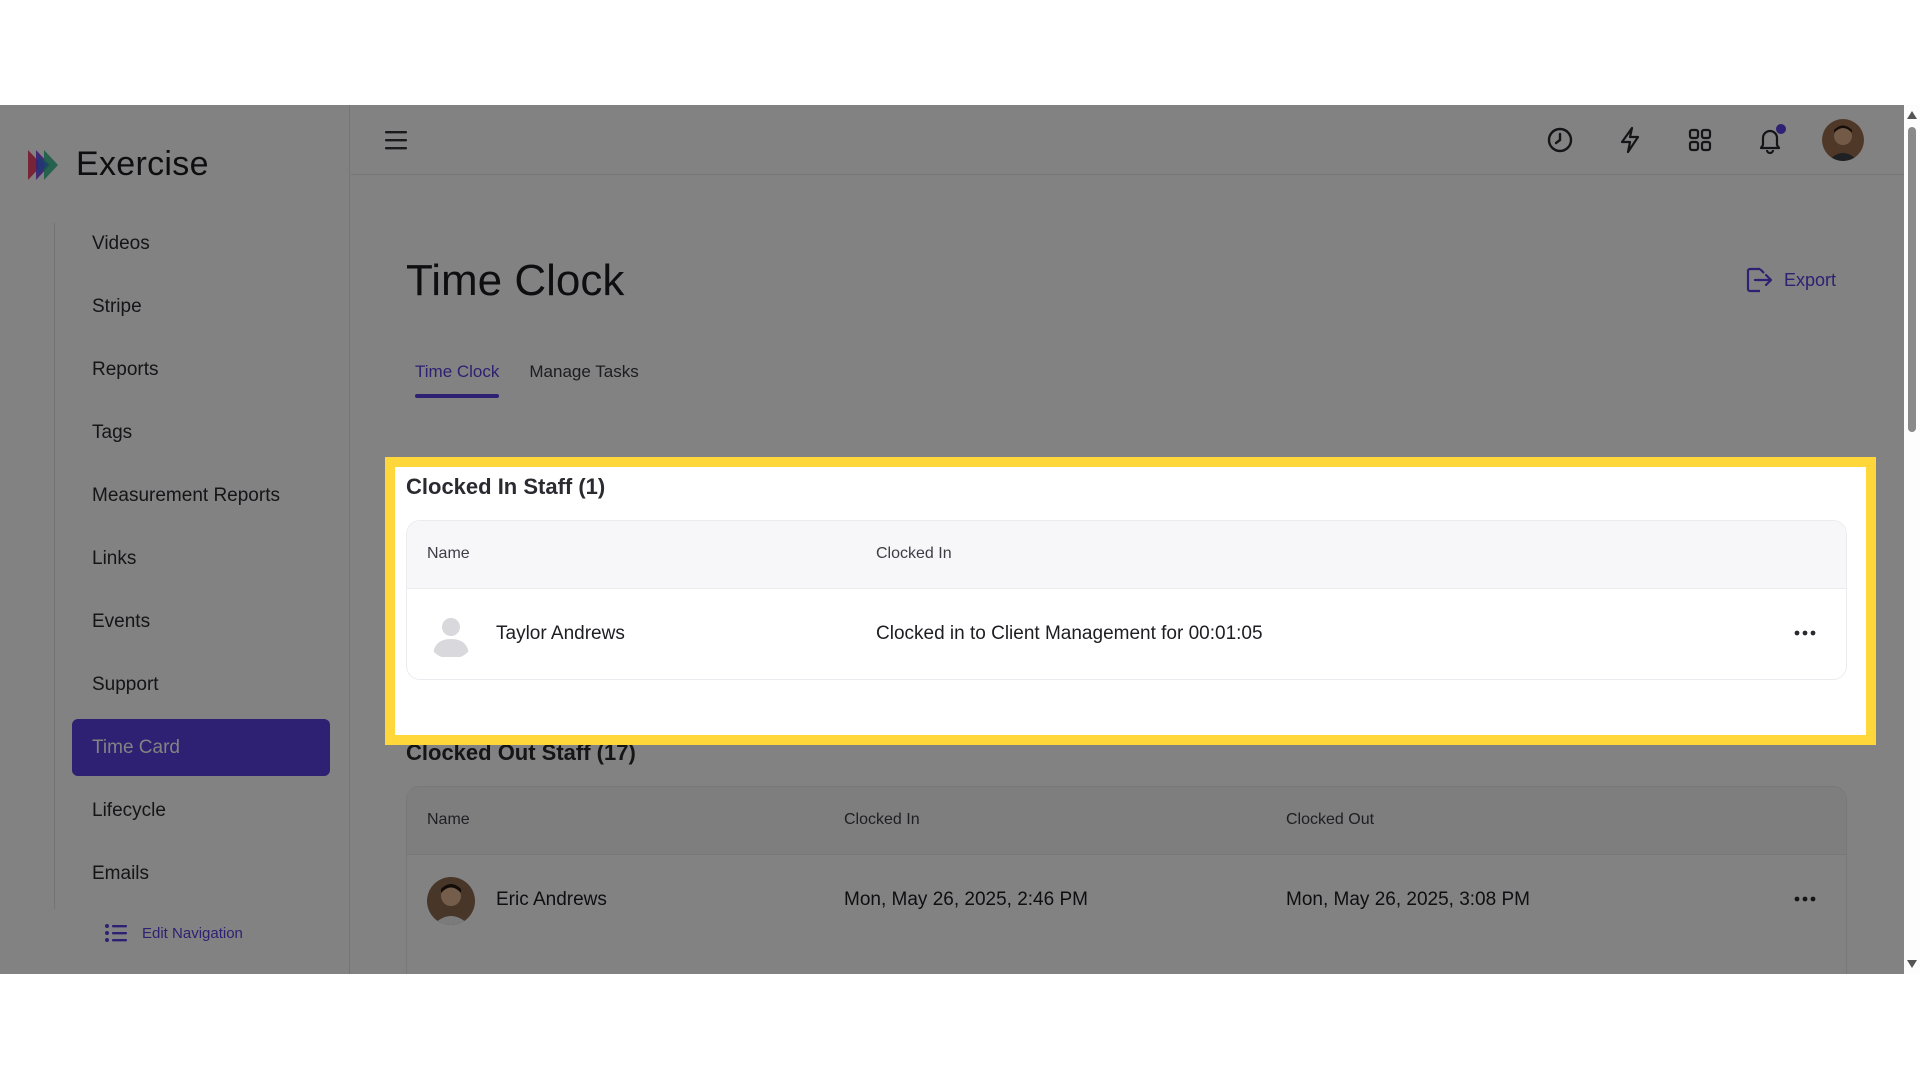 The image size is (1920, 1080). What do you see at coordinates (1912, 539) in the screenshot?
I see `vertical-scrollbar` at bounding box center [1912, 539].